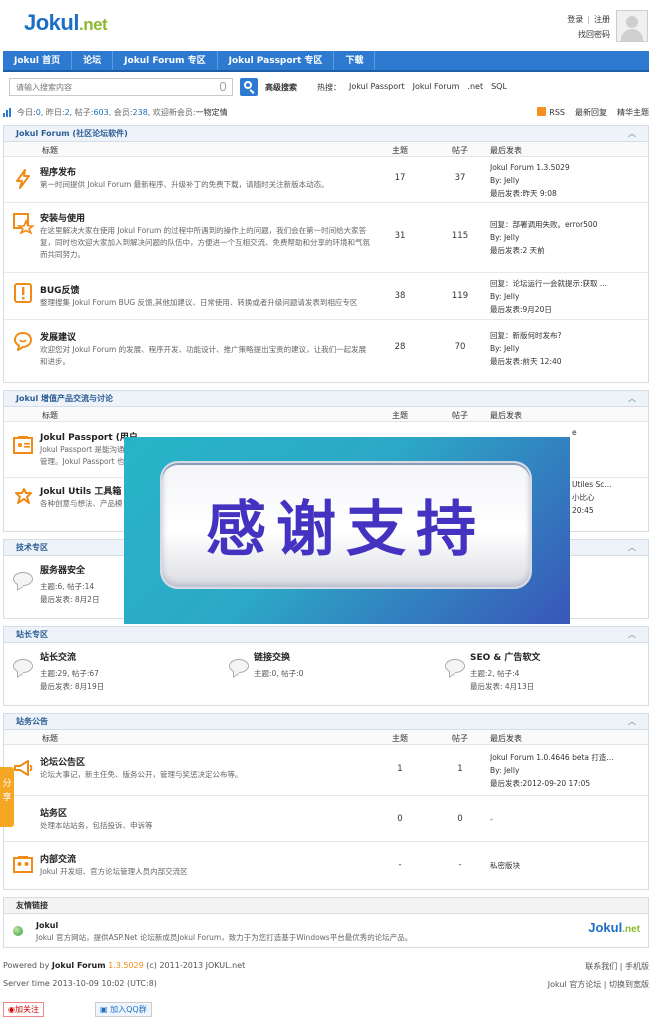 This screenshot has width=650, height=1032. I want to click on lightning-icon, so click(23, 179).